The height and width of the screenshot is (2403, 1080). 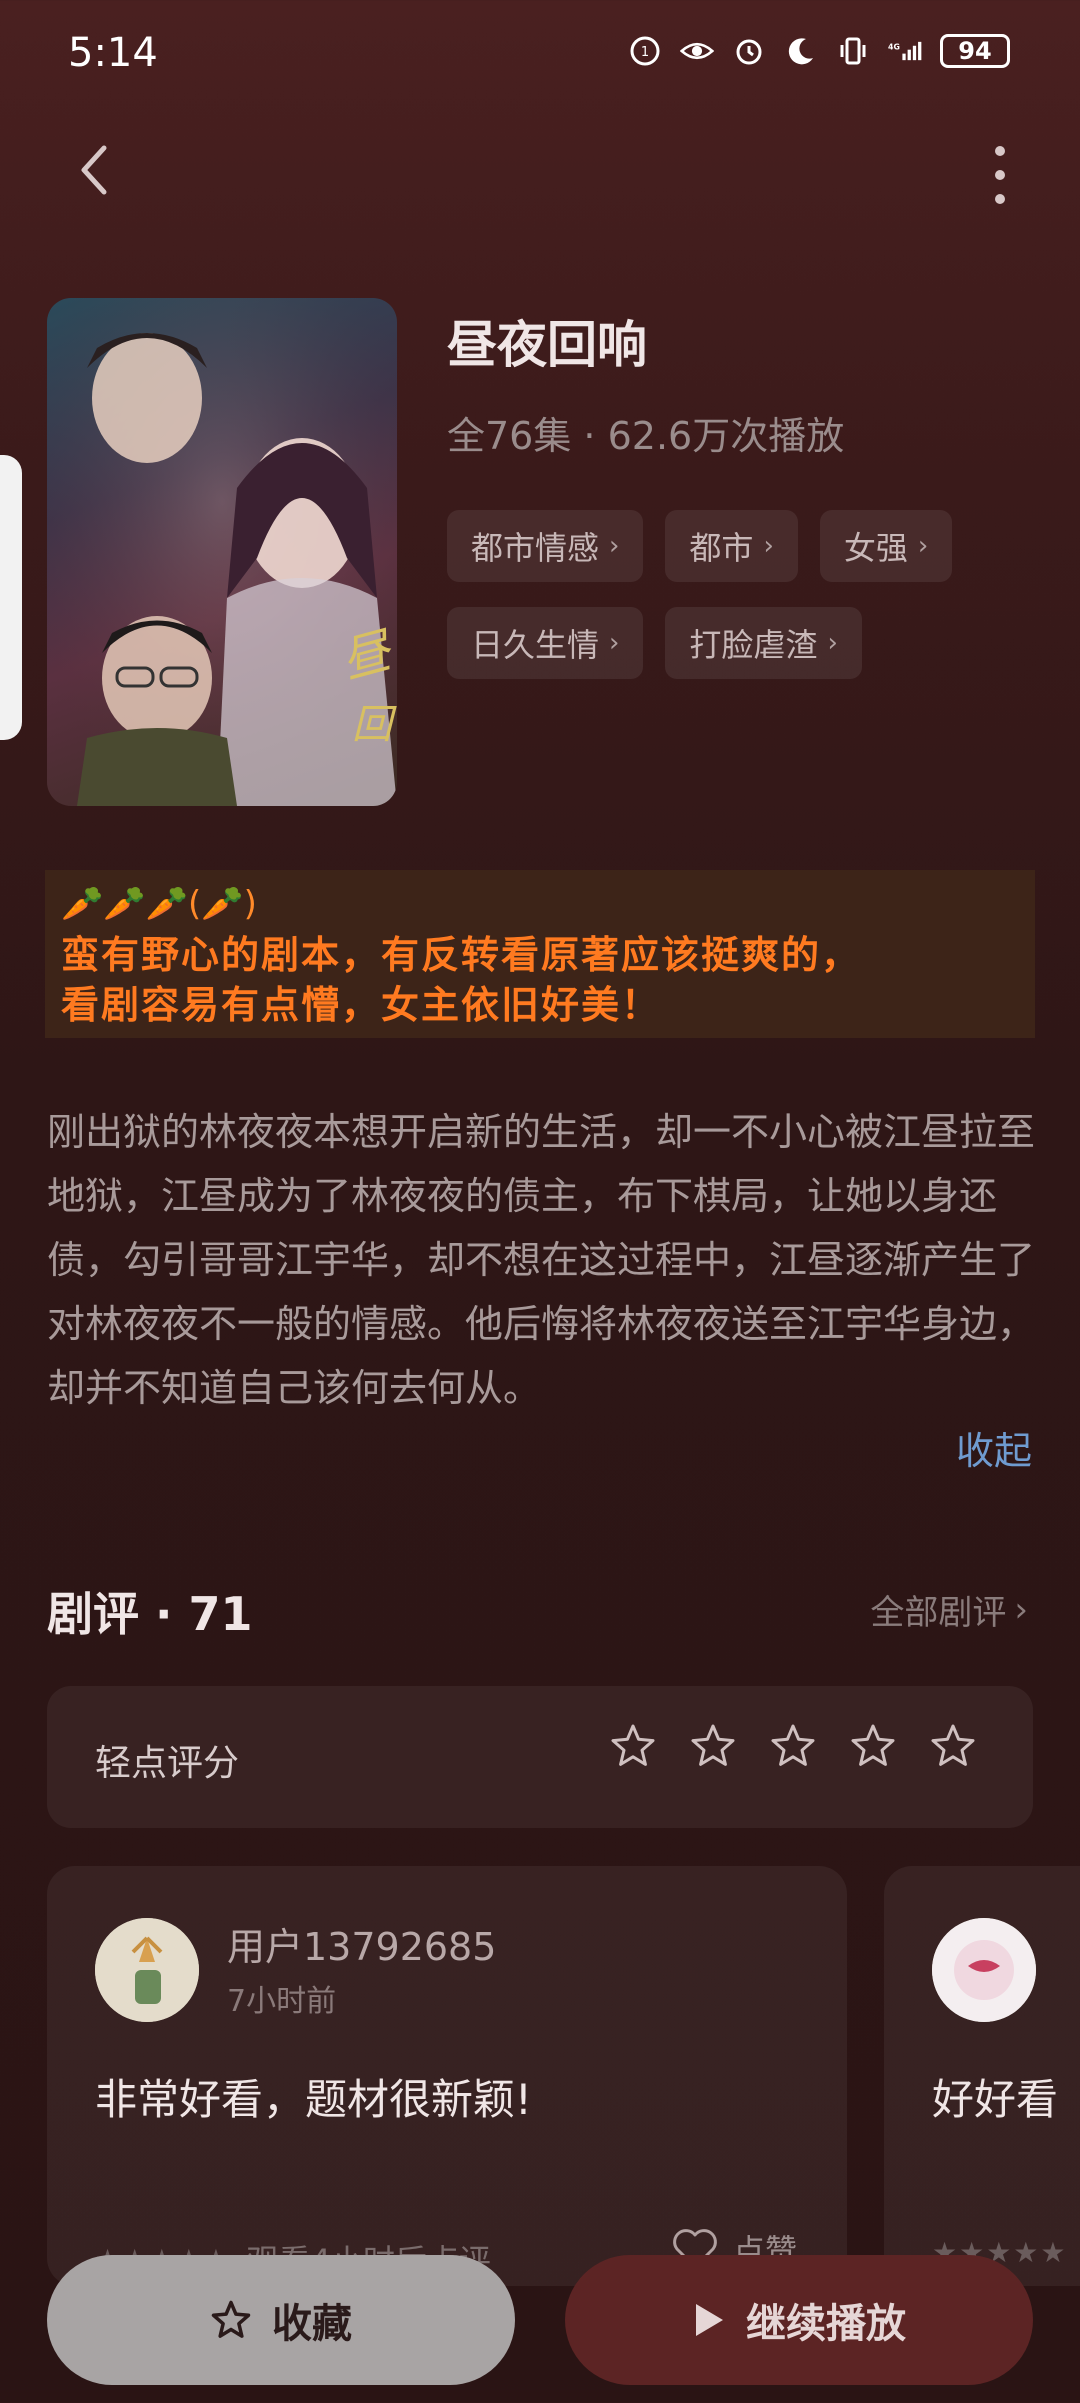 I want to click on favorite-button: 收藏, so click(x=281, y=2320).